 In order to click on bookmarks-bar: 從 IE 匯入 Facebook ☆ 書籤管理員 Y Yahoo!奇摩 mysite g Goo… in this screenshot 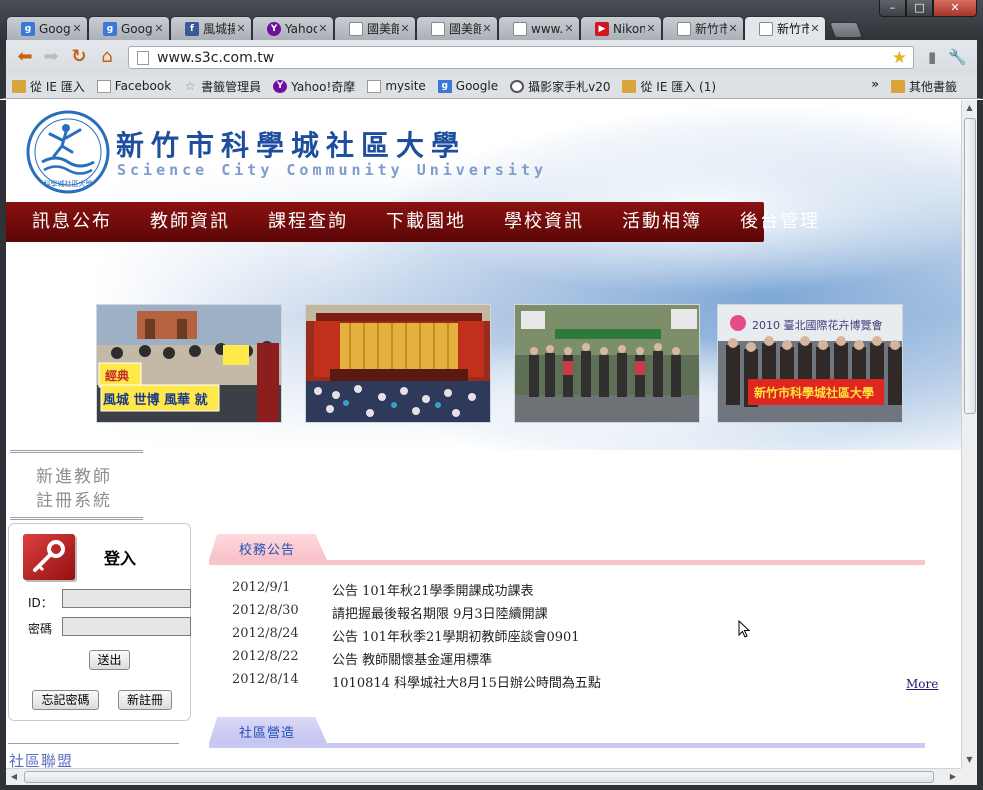, I will do `click(491, 86)`.